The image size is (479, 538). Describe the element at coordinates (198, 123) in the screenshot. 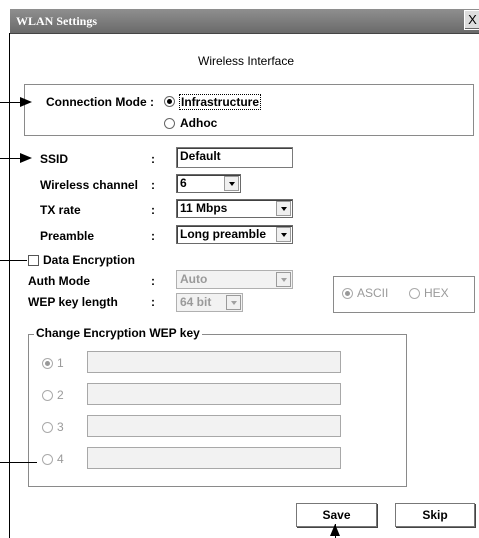

I see `adhoc-label: Adhoc` at that location.